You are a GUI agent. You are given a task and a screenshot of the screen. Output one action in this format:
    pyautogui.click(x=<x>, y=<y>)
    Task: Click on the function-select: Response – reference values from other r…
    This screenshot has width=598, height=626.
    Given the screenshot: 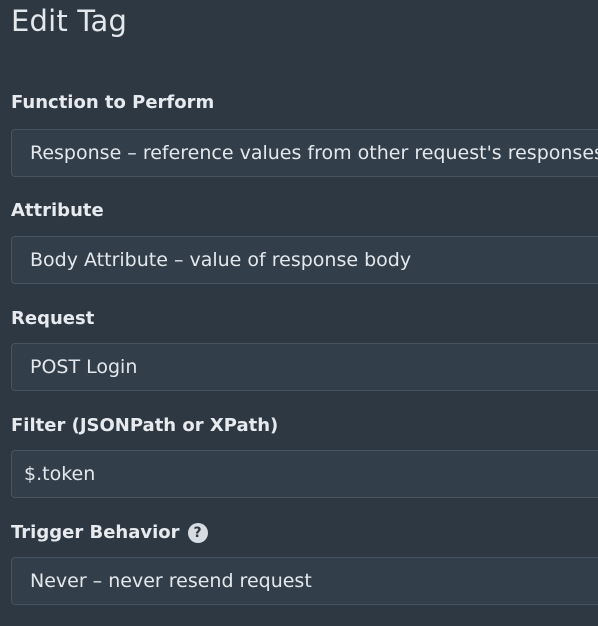 What is the action you would take?
    pyautogui.click(x=304, y=153)
    